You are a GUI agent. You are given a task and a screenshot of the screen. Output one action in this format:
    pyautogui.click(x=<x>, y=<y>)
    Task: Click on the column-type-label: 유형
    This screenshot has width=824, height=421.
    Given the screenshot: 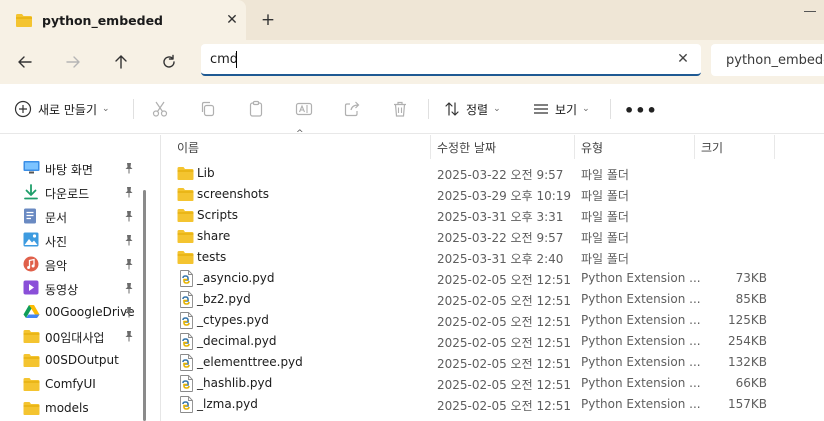 What is the action you would take?
    pyautogui.click(x=592, y=148)
    